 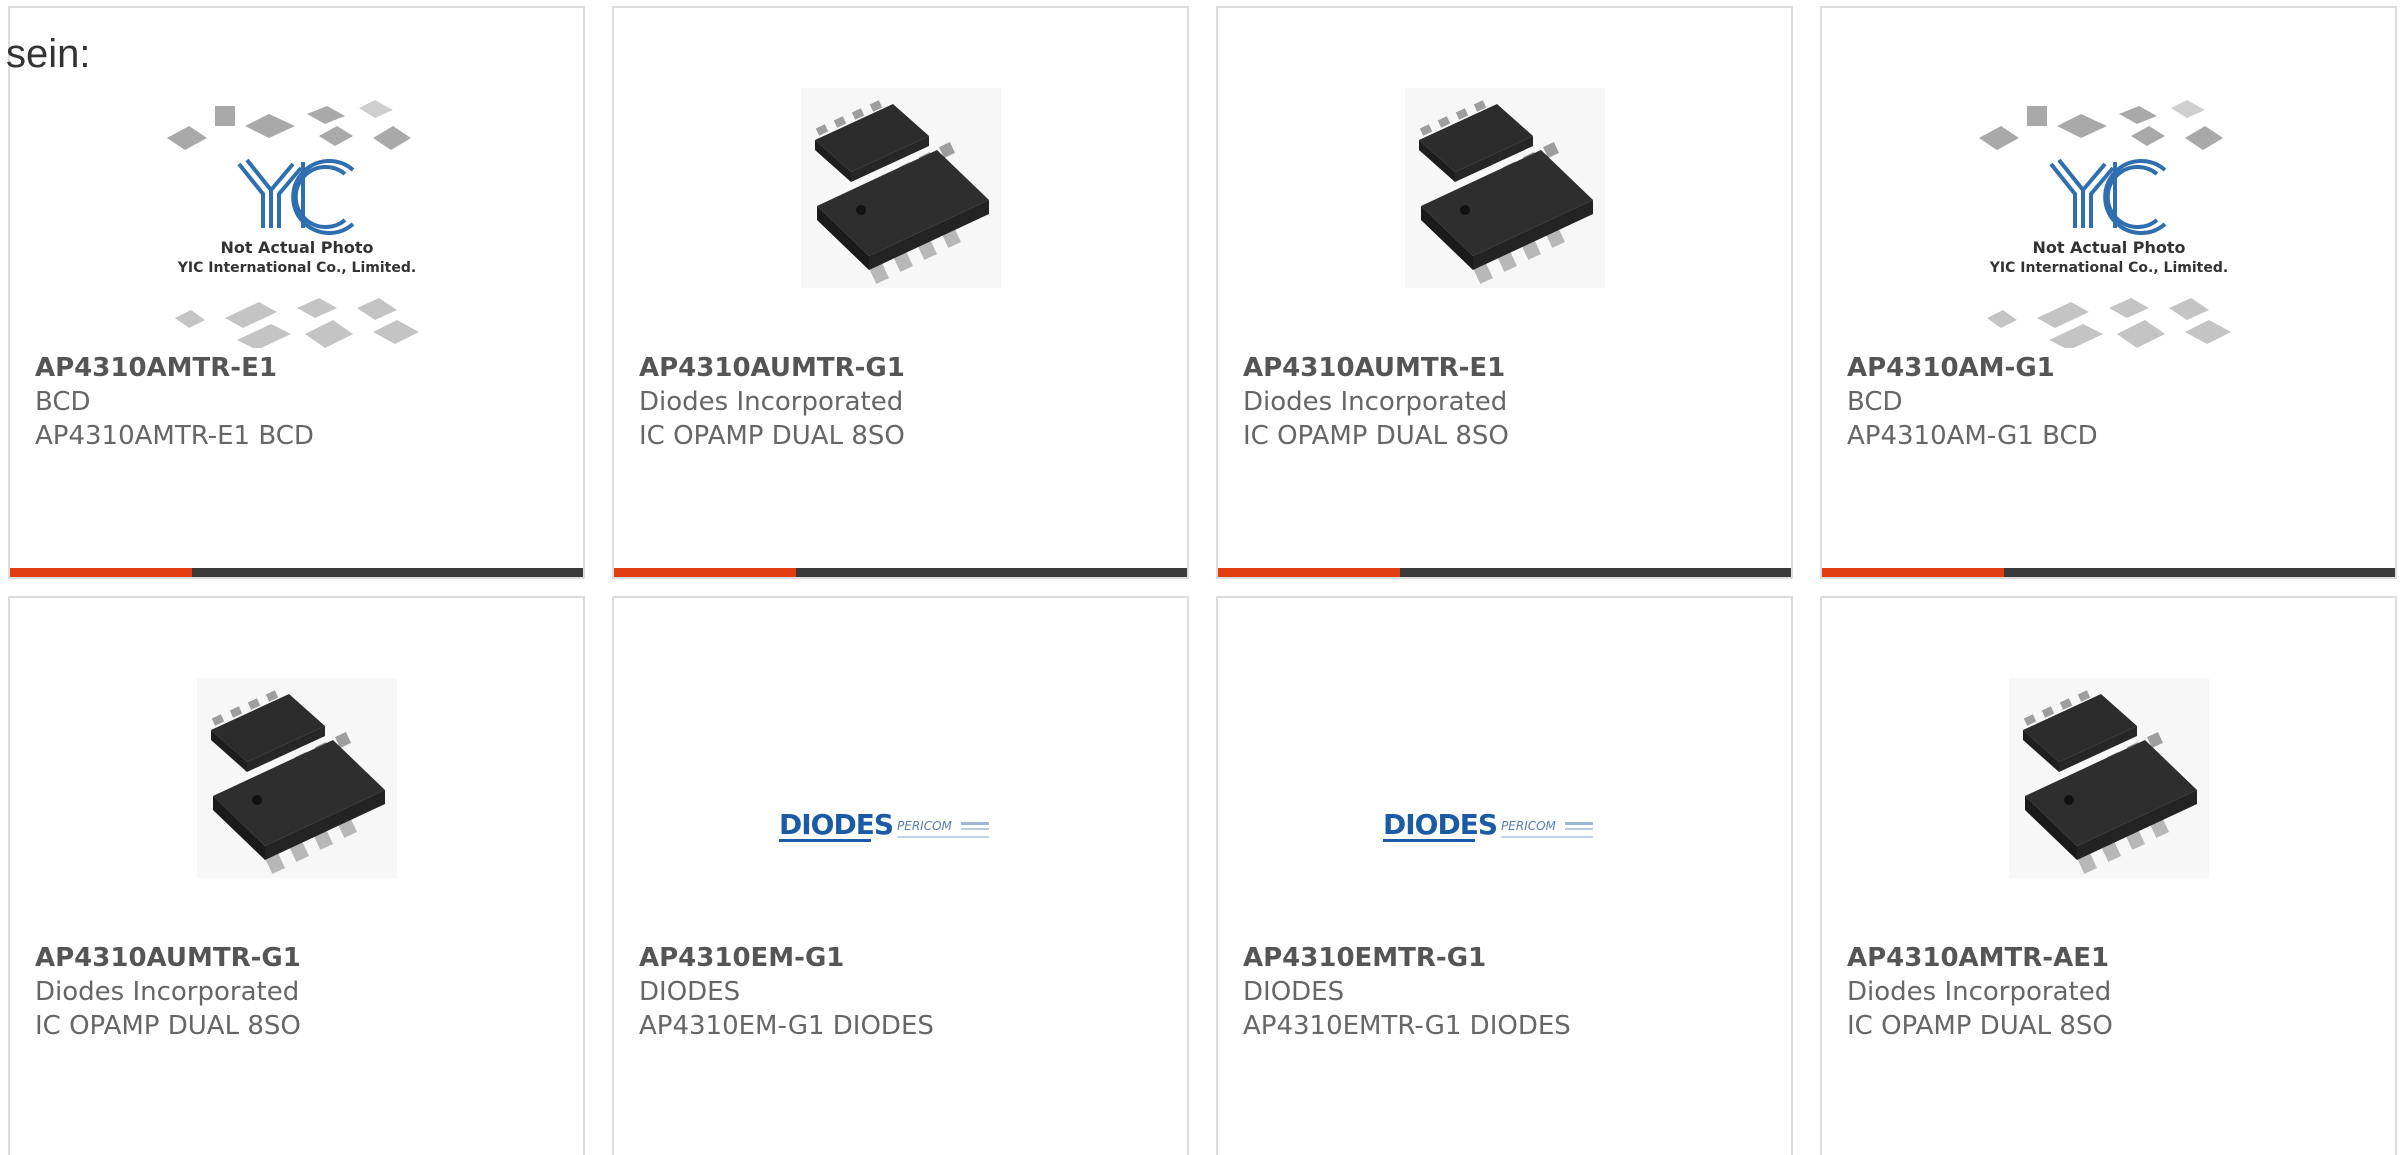 What do you see at coordinates (907, 958) in the screenshot?
I see `part-number: AP4310EM-G1` at bounding box center [907, 958].